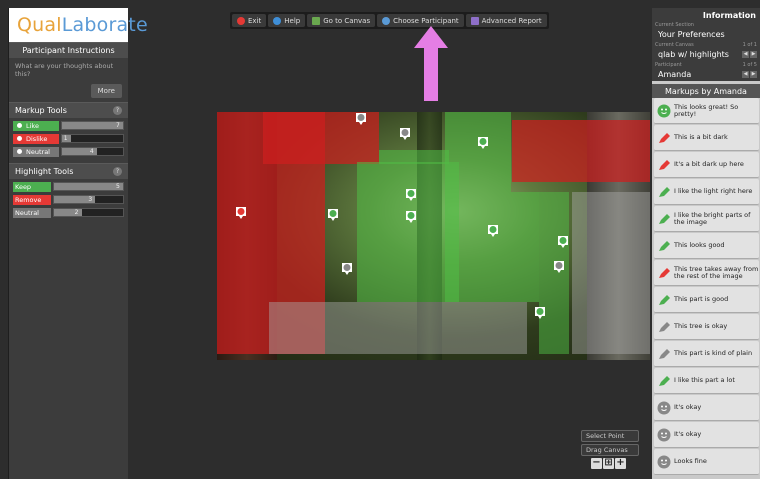 The image size is (760, 479). I want to click on current-section-text: Your Preferences, so click(691, 34).